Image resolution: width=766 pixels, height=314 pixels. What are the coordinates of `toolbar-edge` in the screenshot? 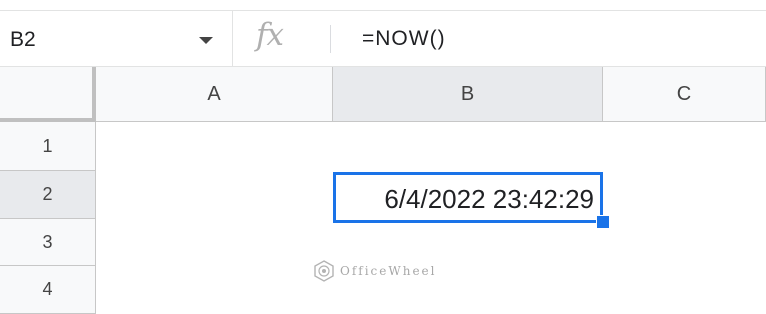 It's located at (383, 5).